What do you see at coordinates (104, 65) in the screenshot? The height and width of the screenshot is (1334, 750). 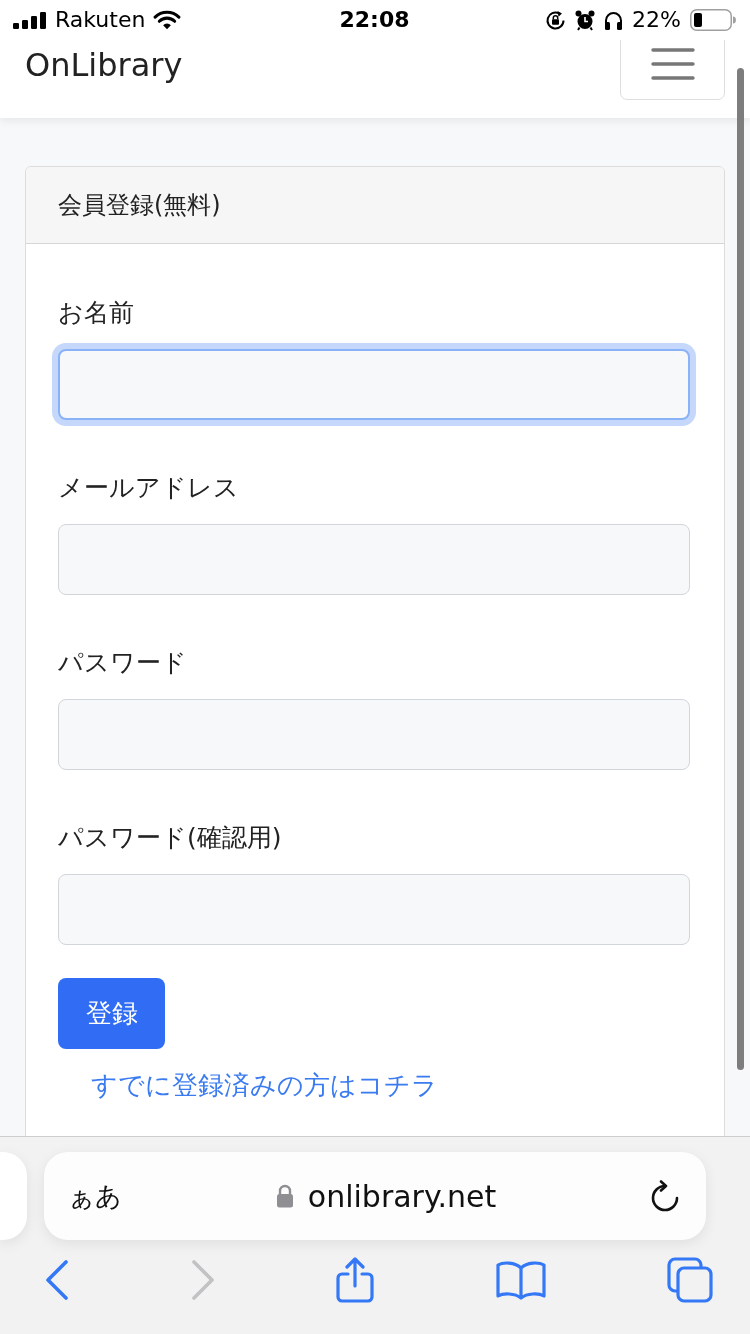 I see `site-logo: OnLibrary` at bounding box center [104, 65].